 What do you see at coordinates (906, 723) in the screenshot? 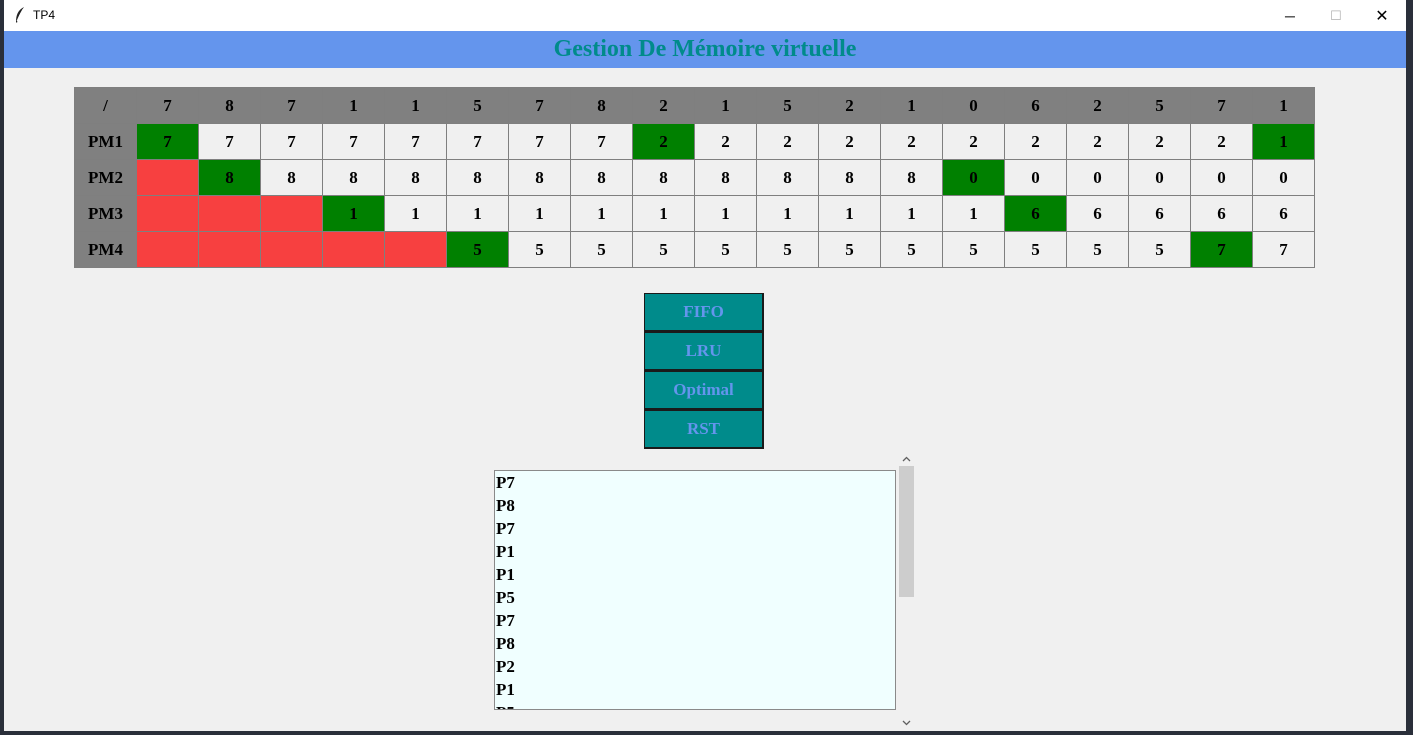
I see `chevron-down-icon` at bounding box center [906, 723].